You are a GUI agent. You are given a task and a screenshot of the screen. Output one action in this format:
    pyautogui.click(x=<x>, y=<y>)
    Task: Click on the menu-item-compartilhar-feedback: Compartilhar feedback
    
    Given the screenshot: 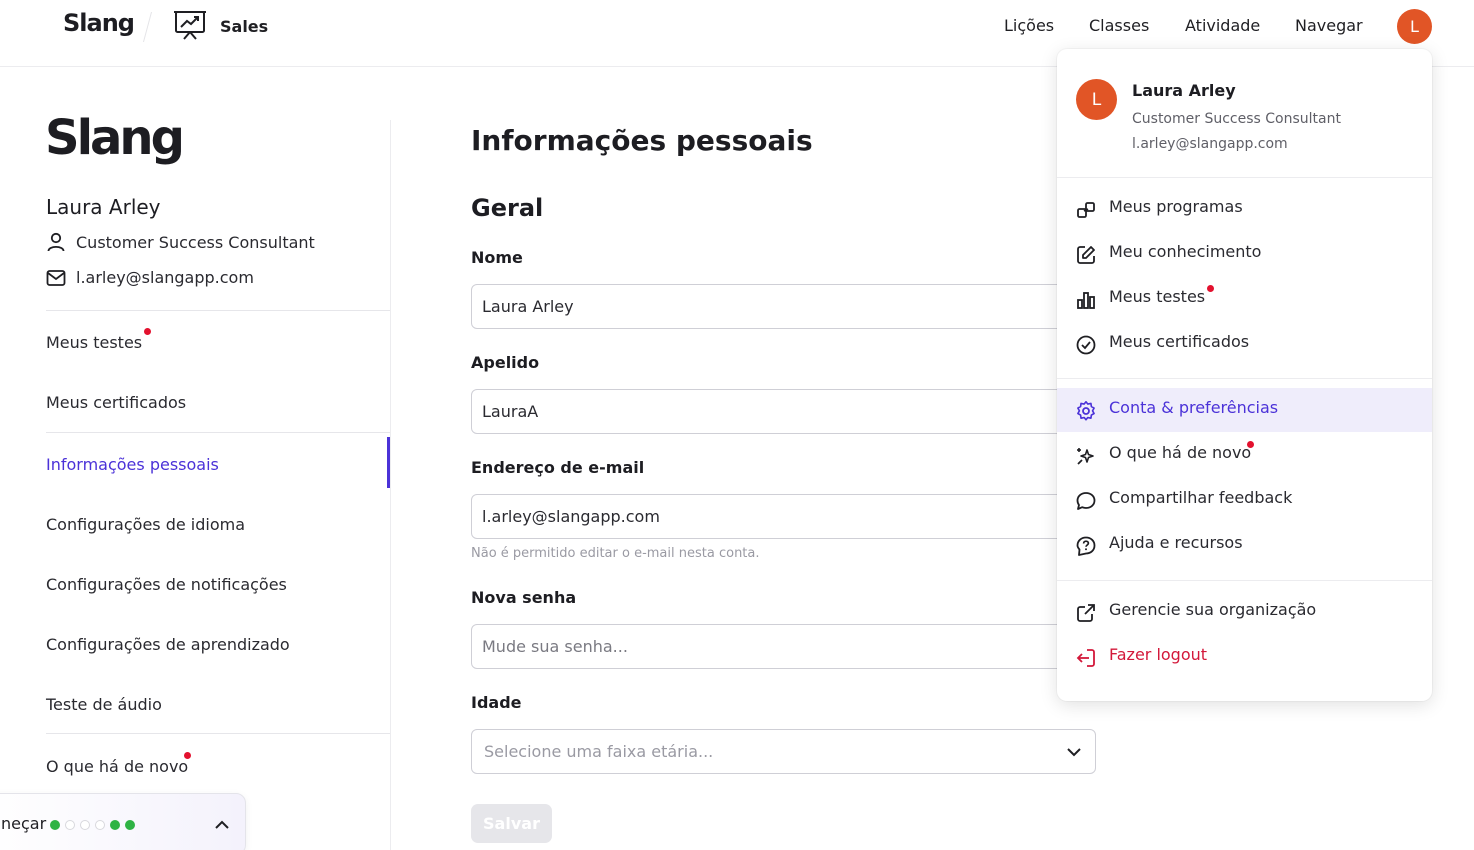 What is the action you would take?
    pyautogui.click(x=1244, y=500)
    